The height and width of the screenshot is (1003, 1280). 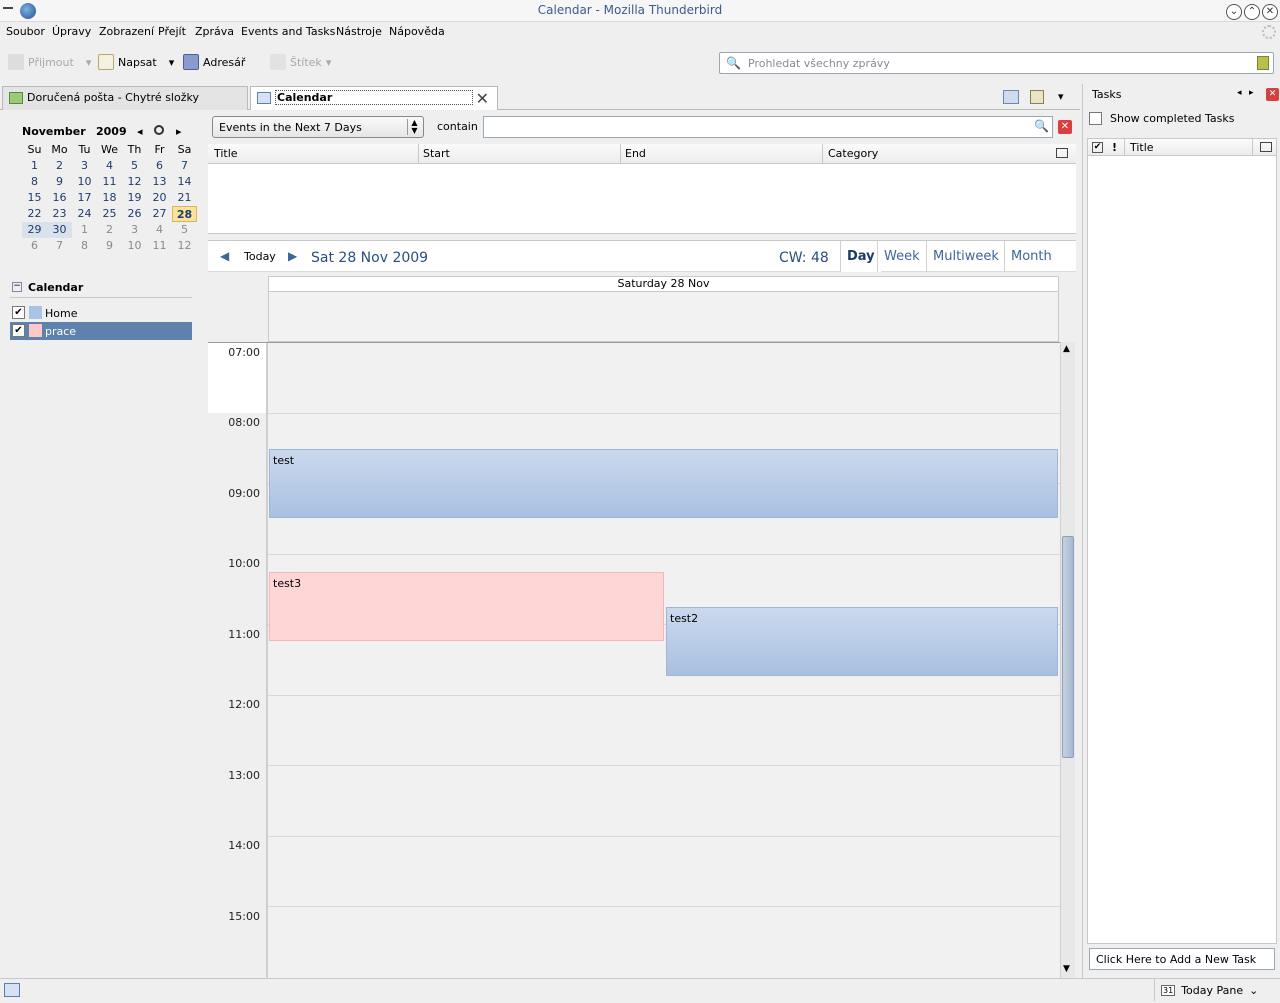 I want to click on minimonth-month: November, so click(x=54, y=131).